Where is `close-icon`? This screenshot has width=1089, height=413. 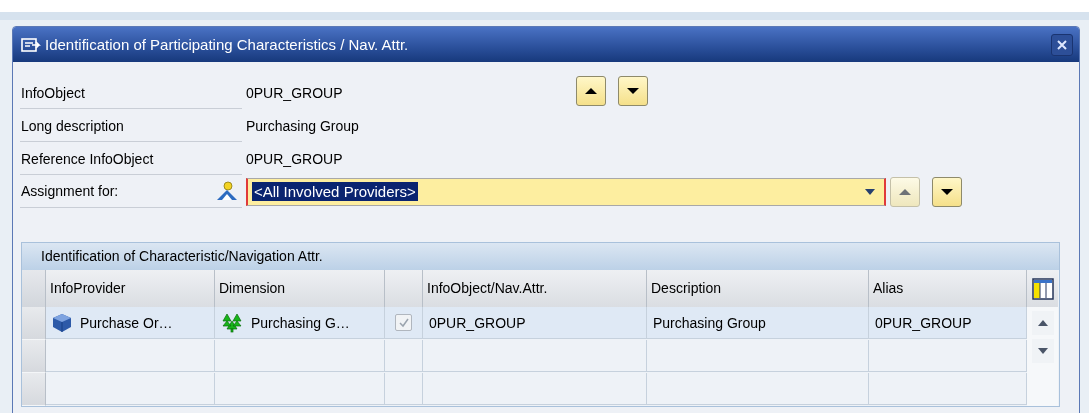 close-icon is located at coordinates (1062, 44).